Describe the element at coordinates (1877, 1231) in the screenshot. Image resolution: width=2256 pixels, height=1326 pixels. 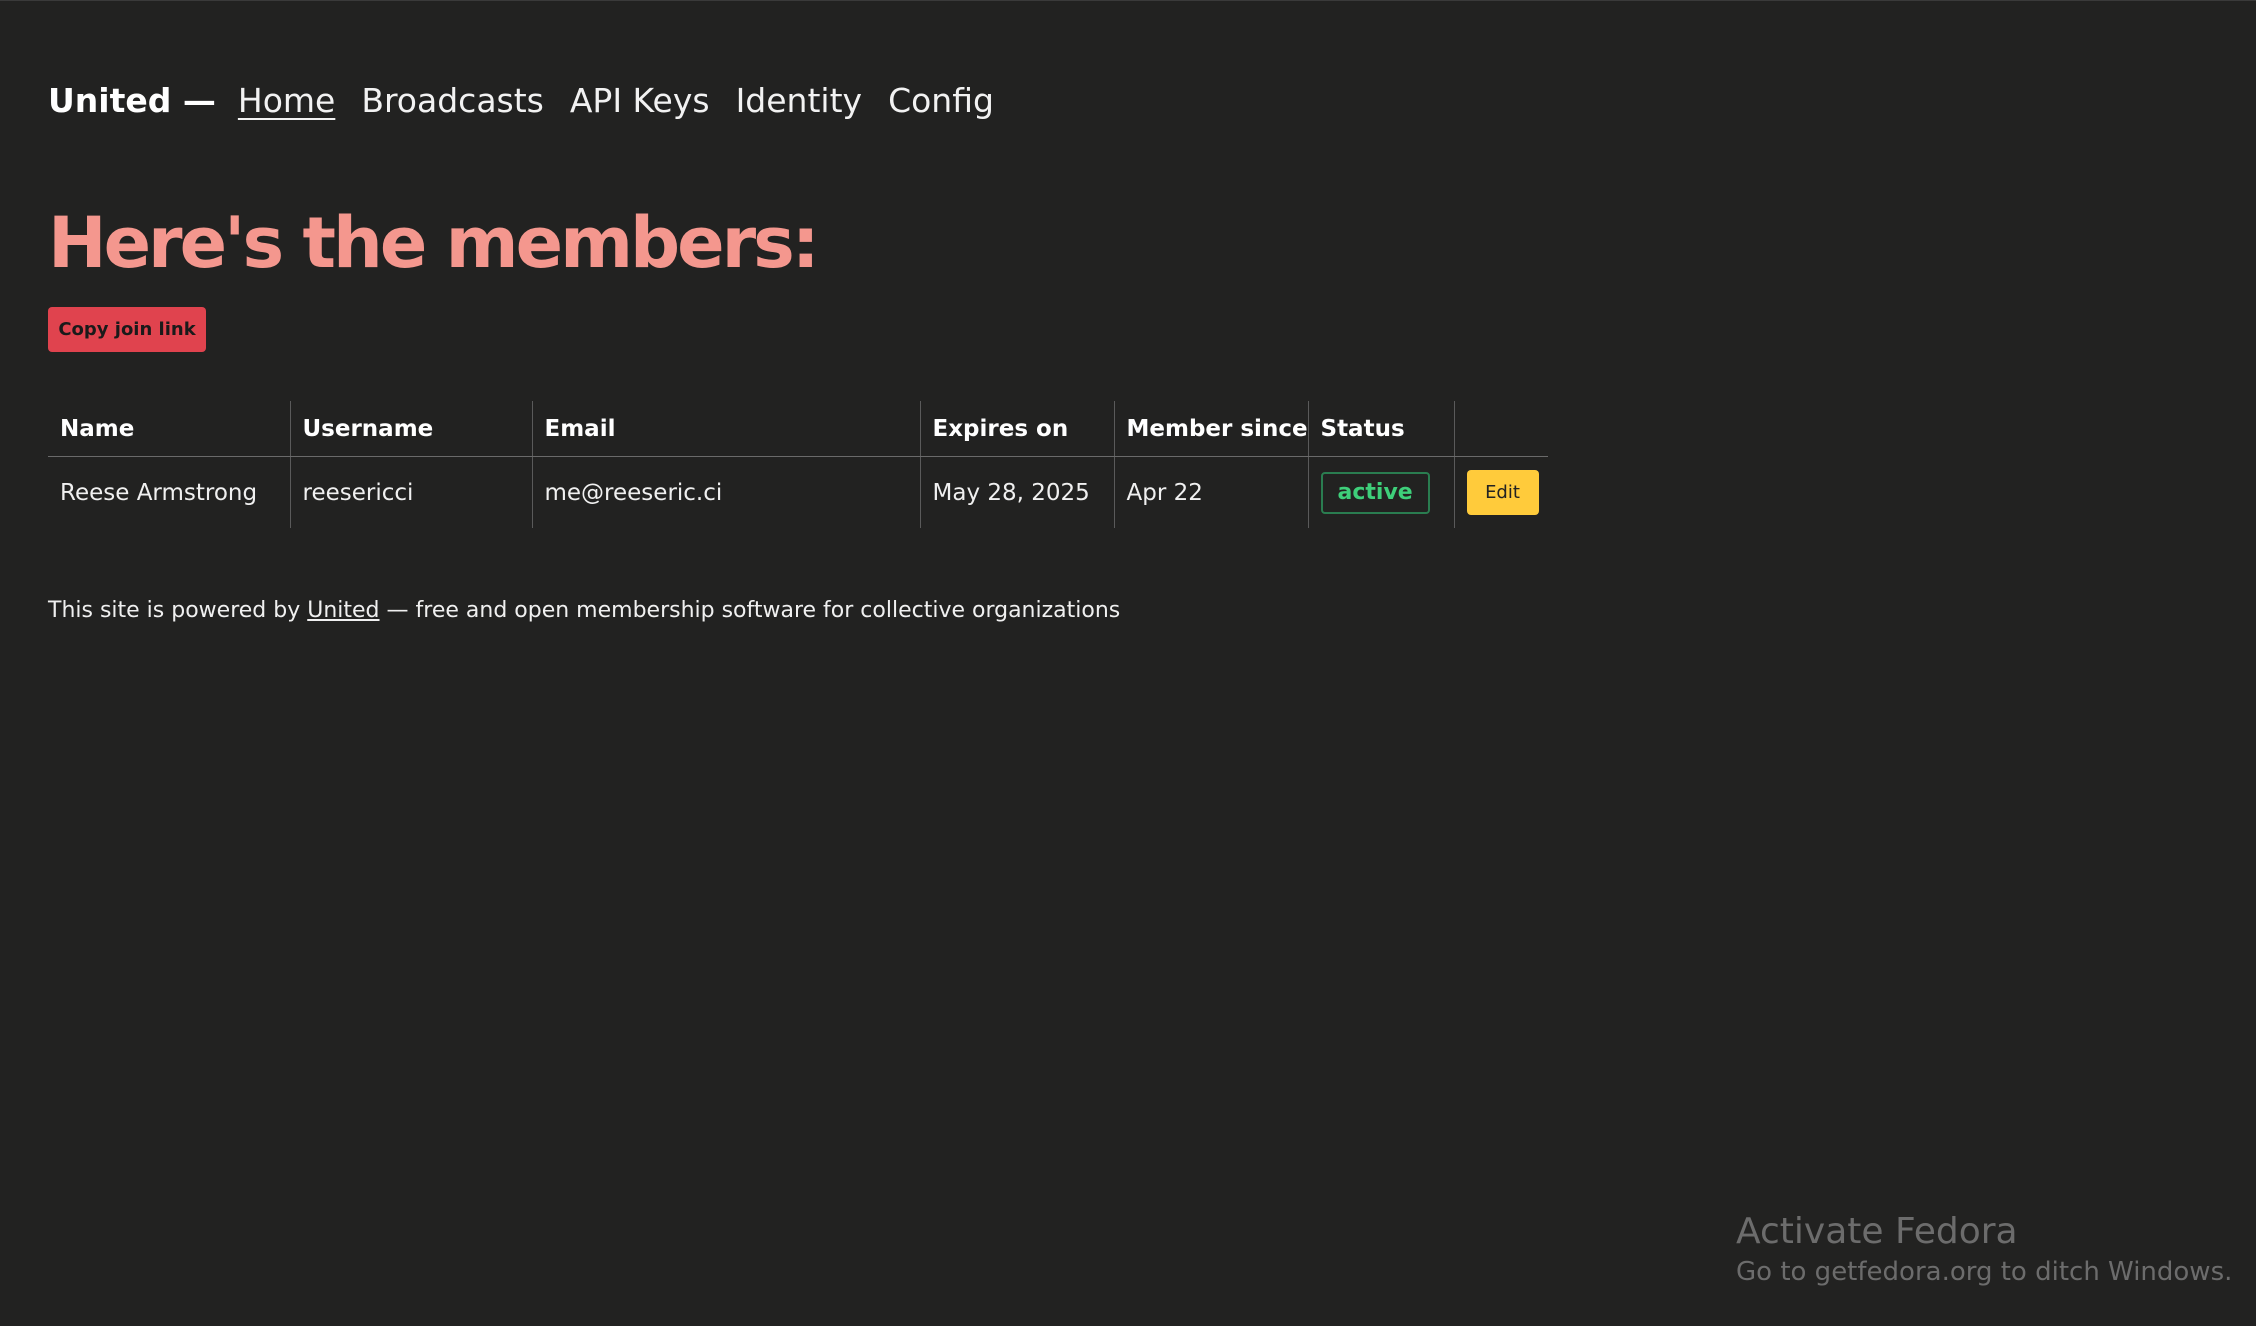
I see `watermark-title: Activate Fedora` at that location.